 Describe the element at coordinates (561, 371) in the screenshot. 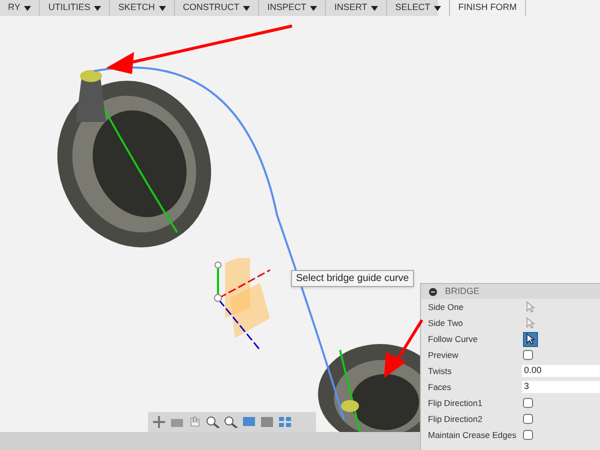

I see `input-field: 0.00` at that location.